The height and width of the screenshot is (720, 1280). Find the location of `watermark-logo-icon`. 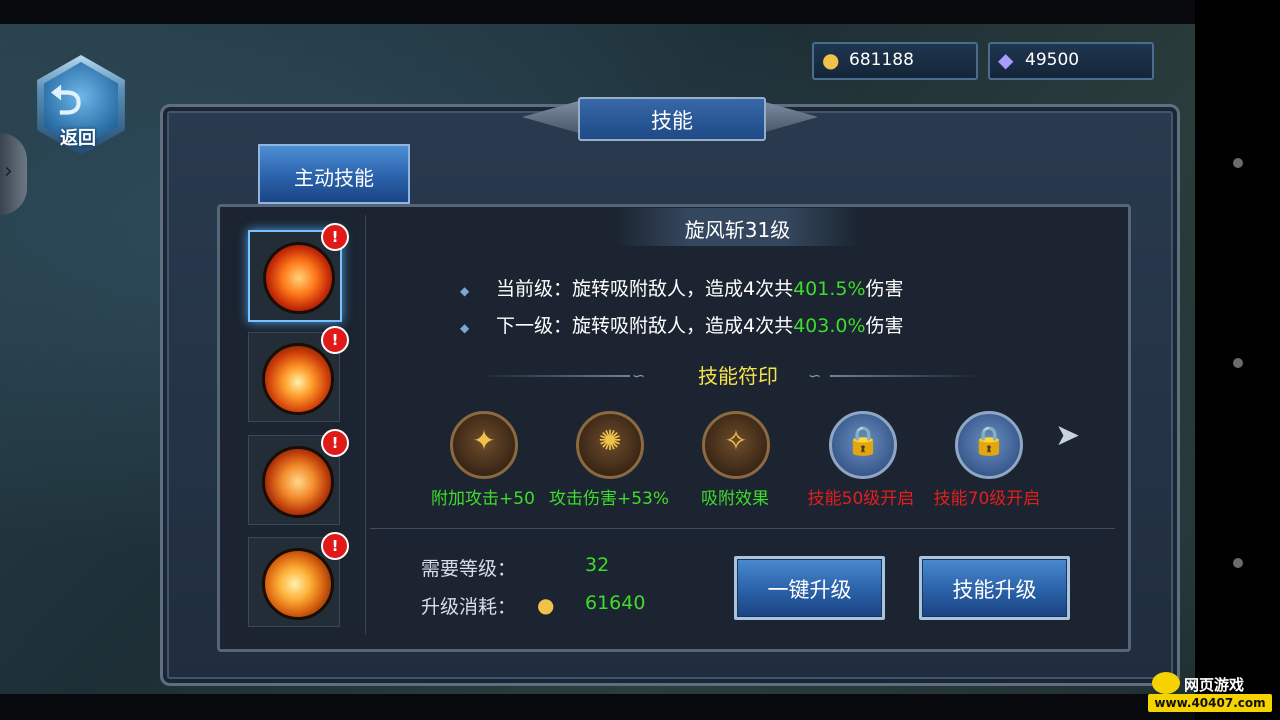

watermark-logo-icon is located at coordinates (1166, 683).